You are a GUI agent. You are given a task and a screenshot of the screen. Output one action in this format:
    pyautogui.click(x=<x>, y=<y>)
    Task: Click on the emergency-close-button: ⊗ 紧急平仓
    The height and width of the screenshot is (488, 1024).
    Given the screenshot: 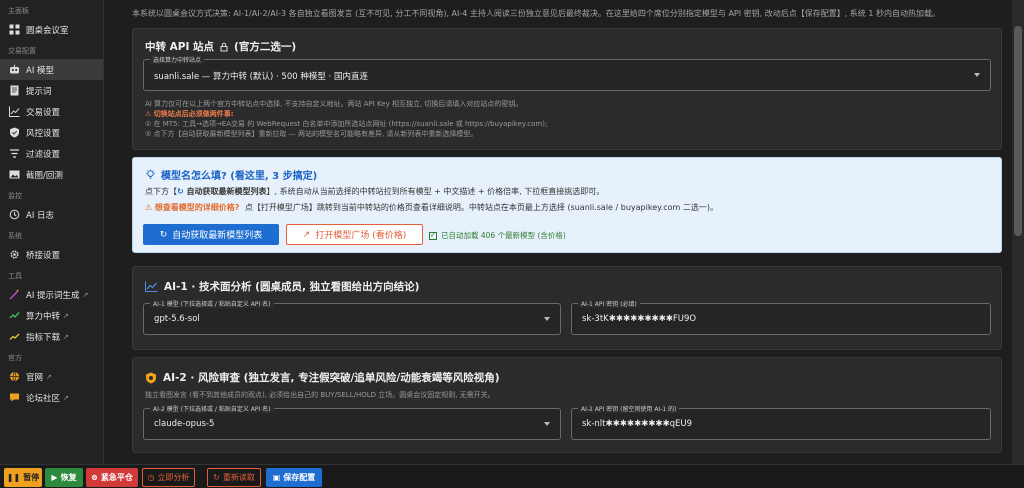 What is the action you would take?
    pyautogui.click(x=112, y=477)
    